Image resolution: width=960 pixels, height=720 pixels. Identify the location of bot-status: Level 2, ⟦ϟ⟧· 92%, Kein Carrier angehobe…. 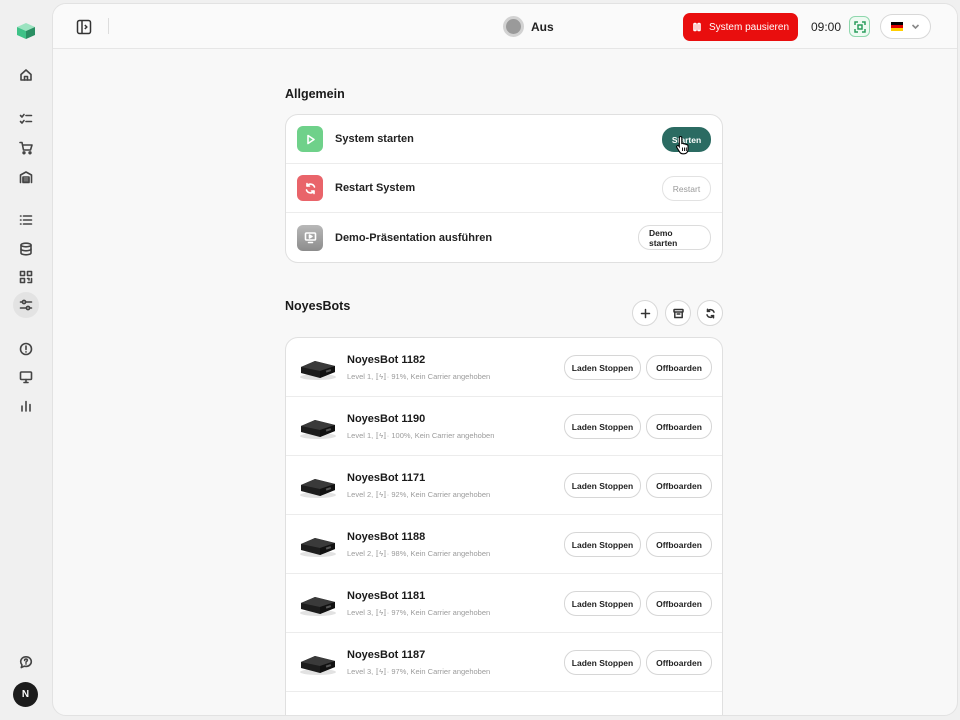
(418, 494).